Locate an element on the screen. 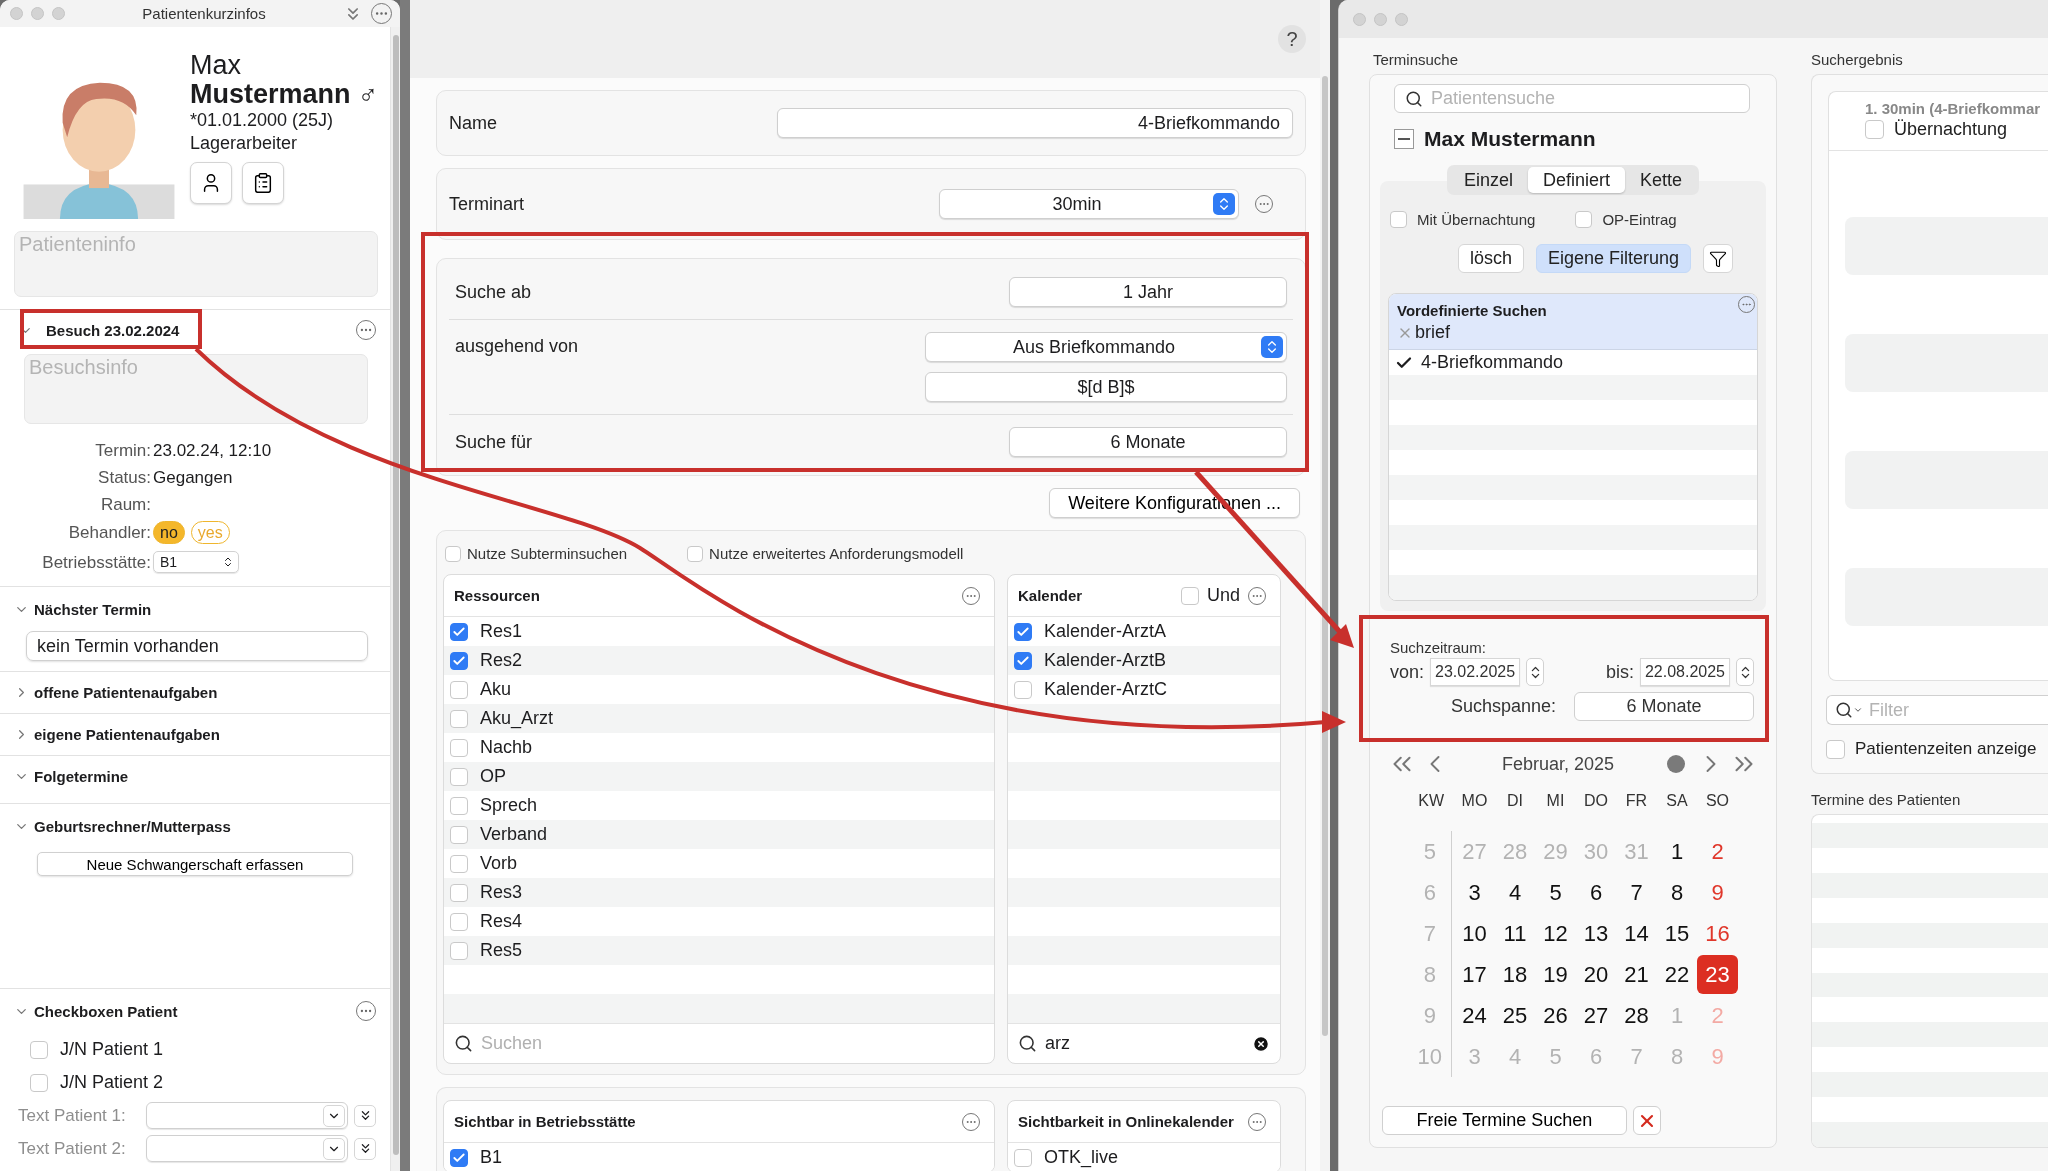 The image size is (2048, 1171). section-title: Checkboxen Patient is located at coordinates (192, 1011).